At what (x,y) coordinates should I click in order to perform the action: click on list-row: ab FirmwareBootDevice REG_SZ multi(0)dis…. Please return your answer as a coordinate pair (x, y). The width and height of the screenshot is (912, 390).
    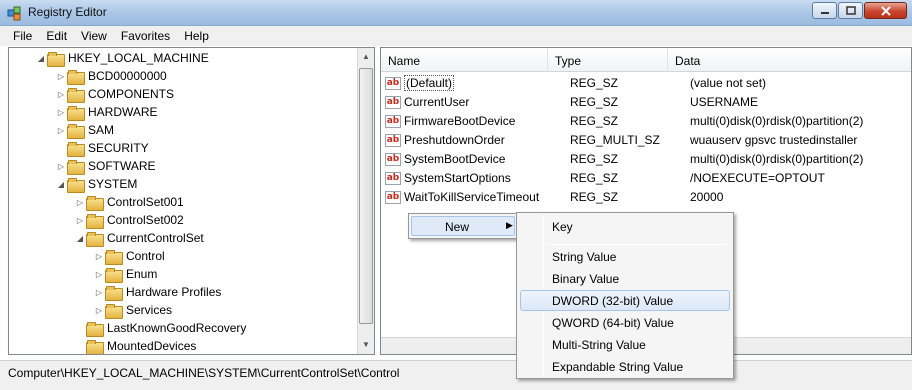
    Looking at the image, I should click on (647, 121).